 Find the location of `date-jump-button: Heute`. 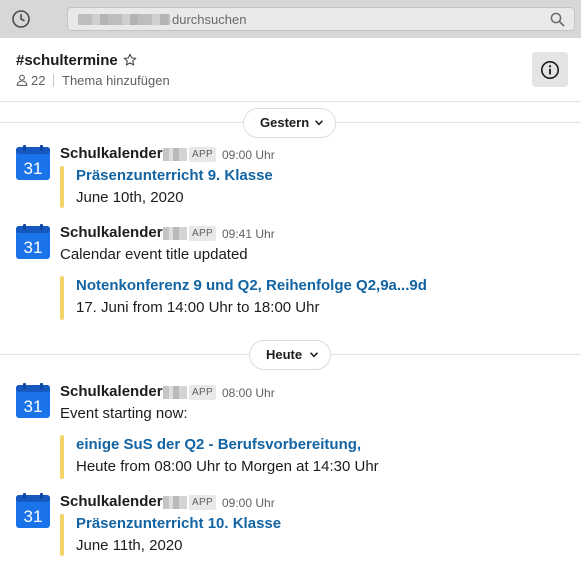

date-jump-button: Heute is located at coordinates (290, 355).